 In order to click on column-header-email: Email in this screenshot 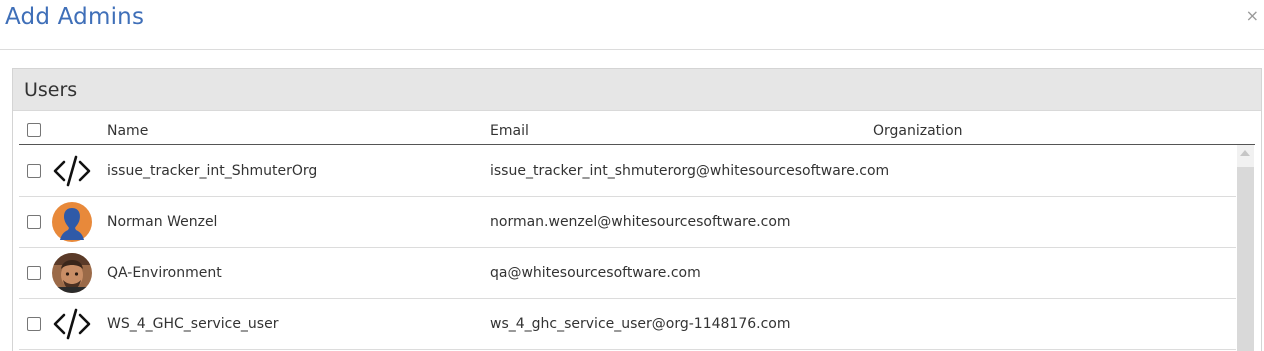, I will do `click(509, 131)`.